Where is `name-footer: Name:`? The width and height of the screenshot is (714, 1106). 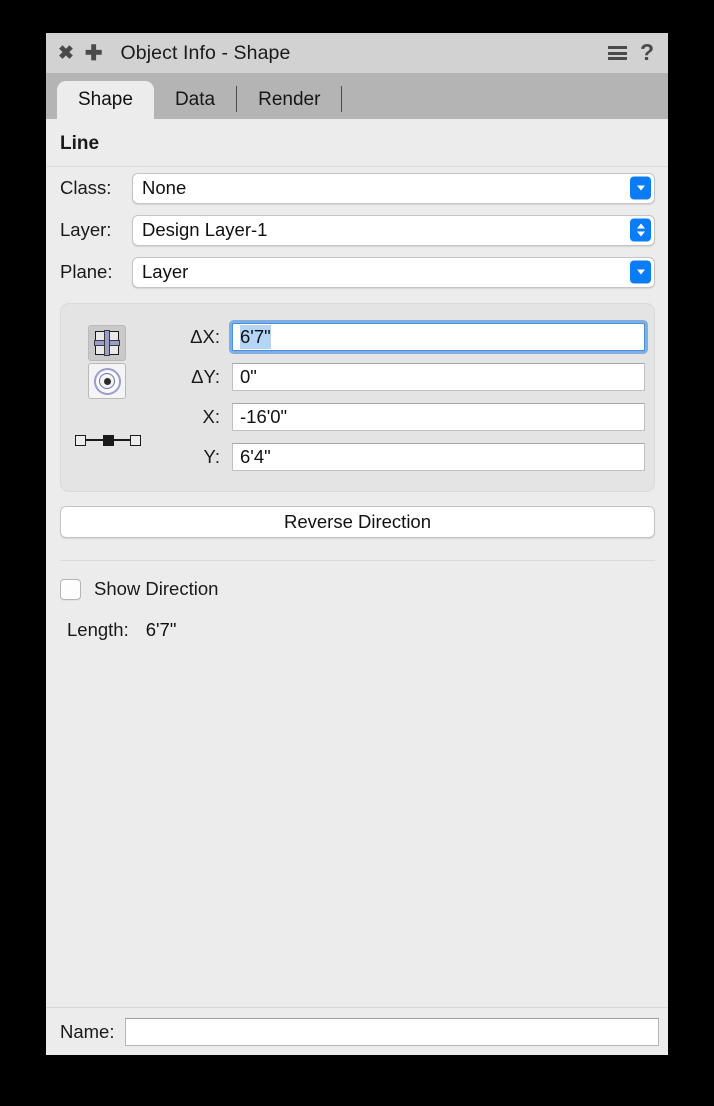
name-footer: Name: is located at coordinates (357, 1031).